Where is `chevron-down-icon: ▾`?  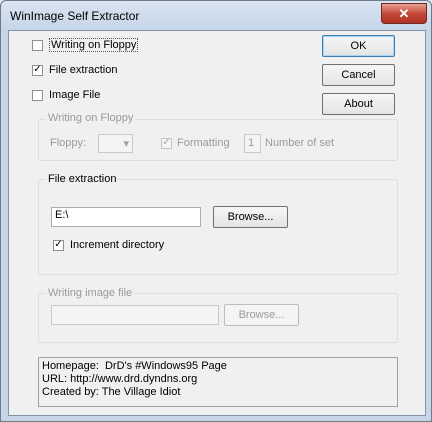 chevron-down-icon: ▾ is located at coordinates (126, 144).